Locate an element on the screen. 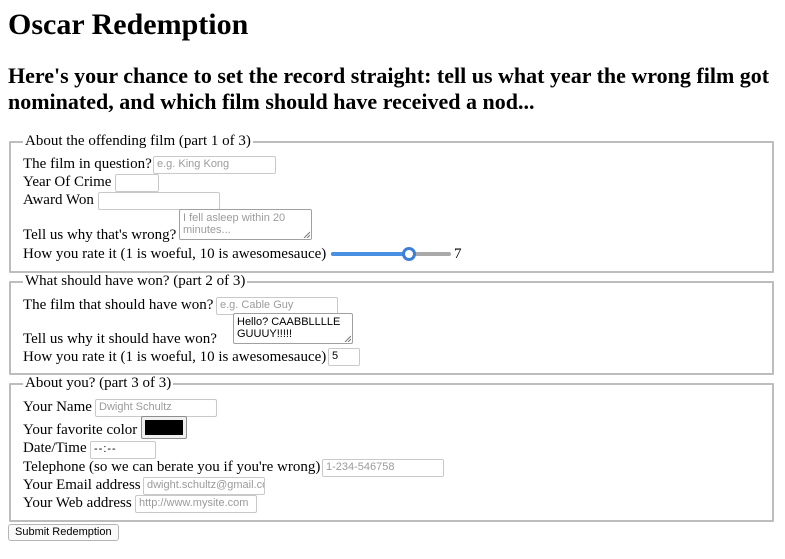  your-name-input: Dwight Schultz is located at coordinates (156, 408).